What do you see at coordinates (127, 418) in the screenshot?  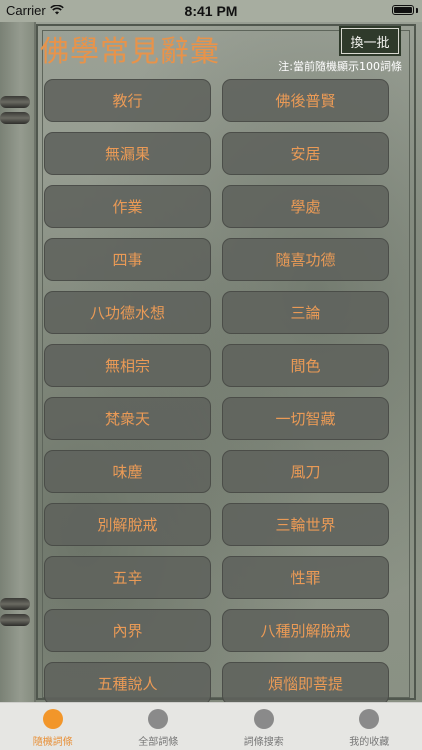 I see `term-button: 梵衆天` at bounding box center [127, 418].